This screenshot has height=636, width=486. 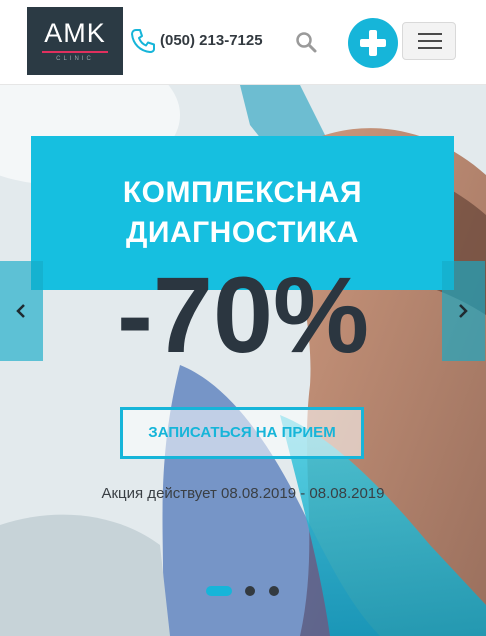 What do you see at coordinates (75, 59) in the screenshot?
I see `logo-subtitle: CLINIC` at bounding box center [75, 59].